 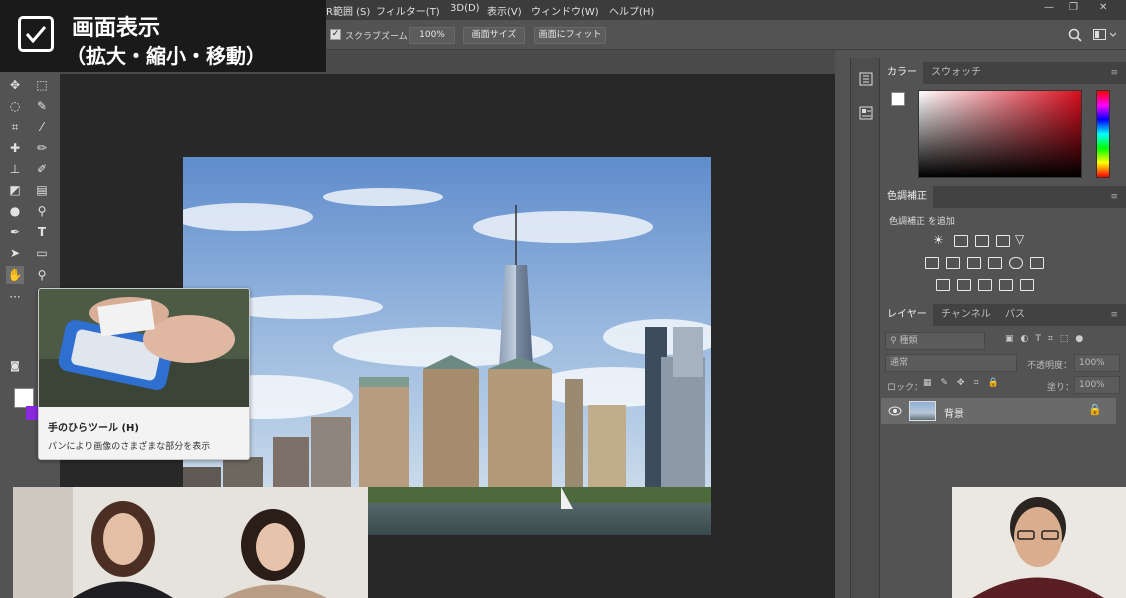 What do you see at coordinates (42, 127) in the screenshot?
I see `eyedropper-tool-icon: ⁄` at bounding box center [42, 127].